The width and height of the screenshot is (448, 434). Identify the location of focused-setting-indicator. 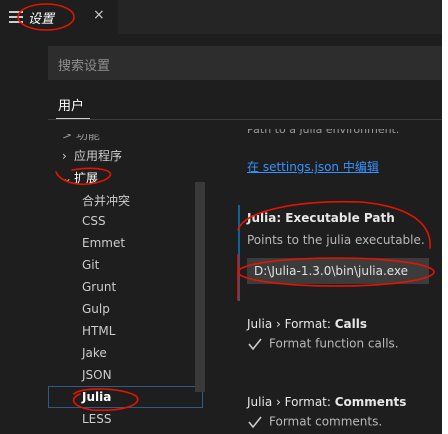
(239, 253).